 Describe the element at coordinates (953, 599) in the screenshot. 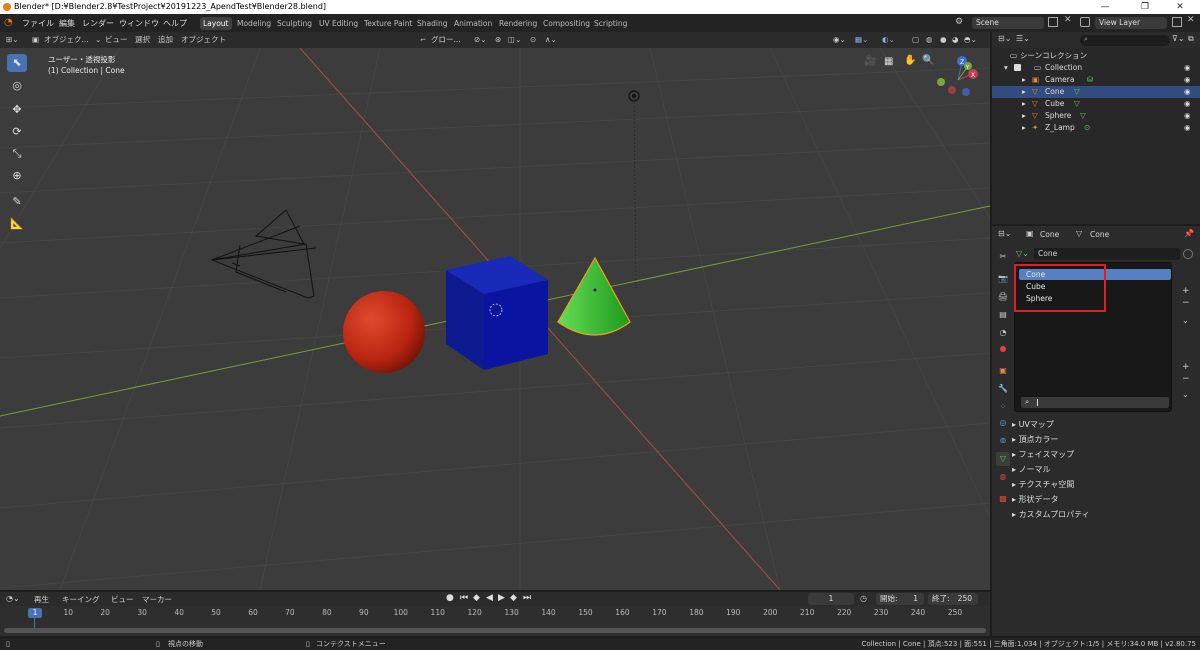

I see `end-frame-field: 終了: 250` at that location.